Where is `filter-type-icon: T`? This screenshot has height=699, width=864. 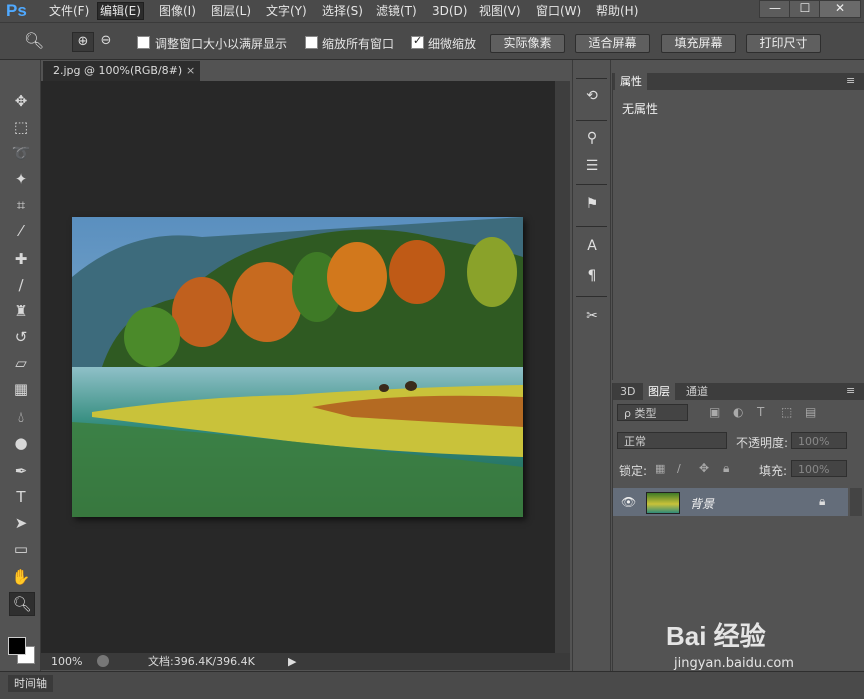 filter-type-icon: T is located at coordinates (760, 412).